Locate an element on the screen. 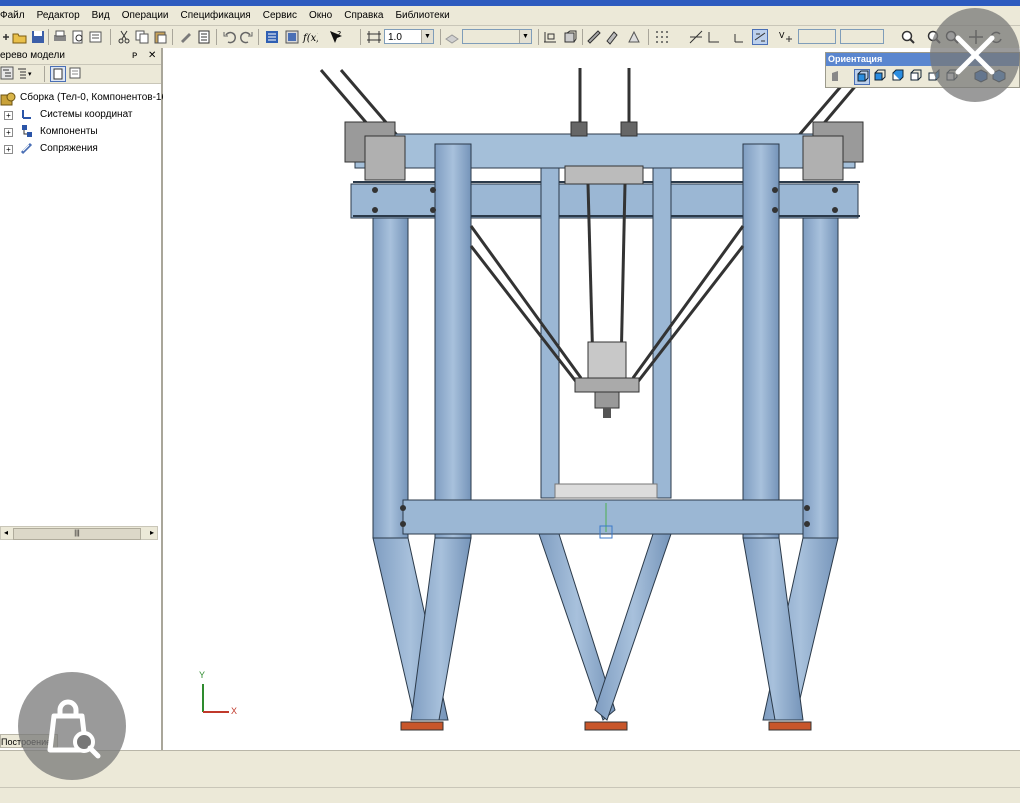  tree-item-coords: + Системы координат is located at coordinates (80, 115).